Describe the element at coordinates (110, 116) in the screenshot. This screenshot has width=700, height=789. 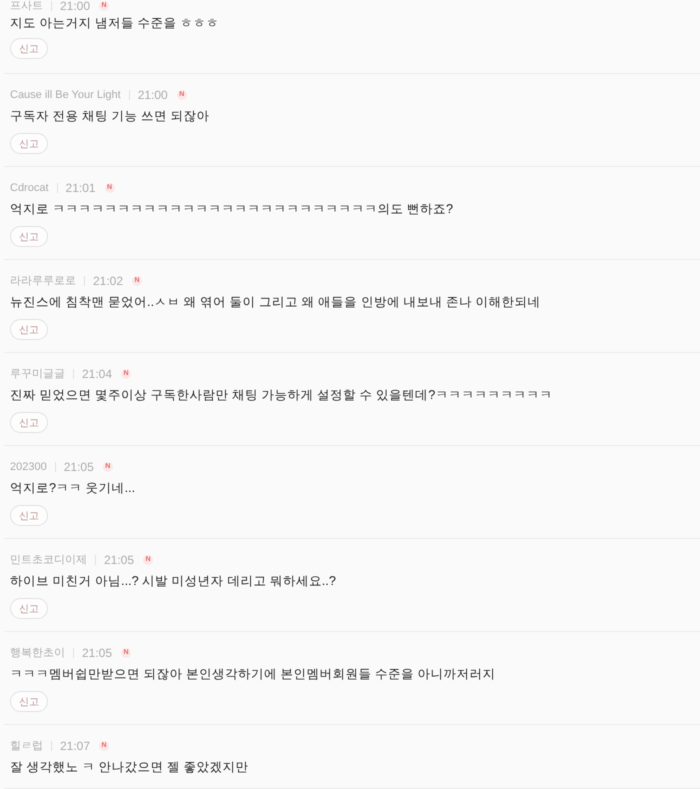
I see `comment-text: 구독자 전용 채팅 기능 쓰면 되잖아` at that location.